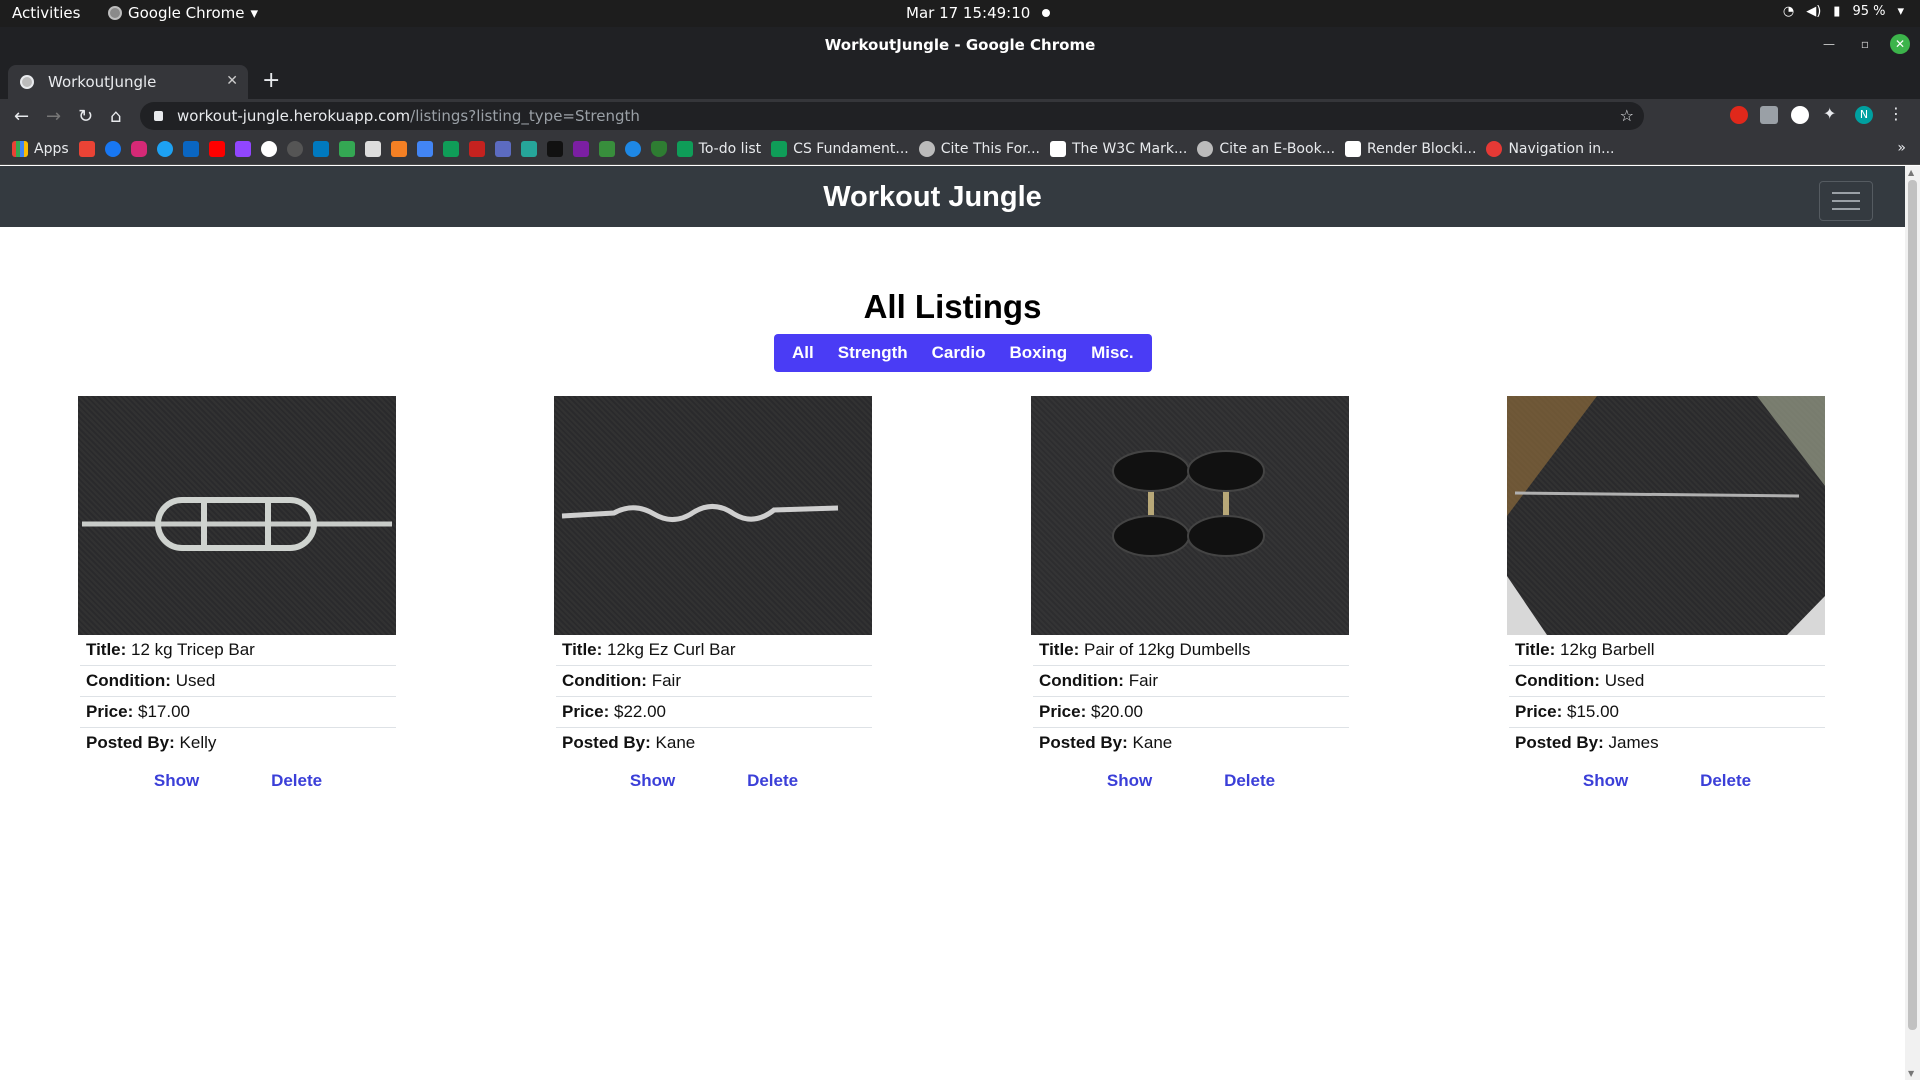 Image resolution: width=1920 pixels, height=1080 pixels. What do you see at coordinates (684, 148) in the screenshot?
I see `sheets-icon` at bounding box center [684, 148].